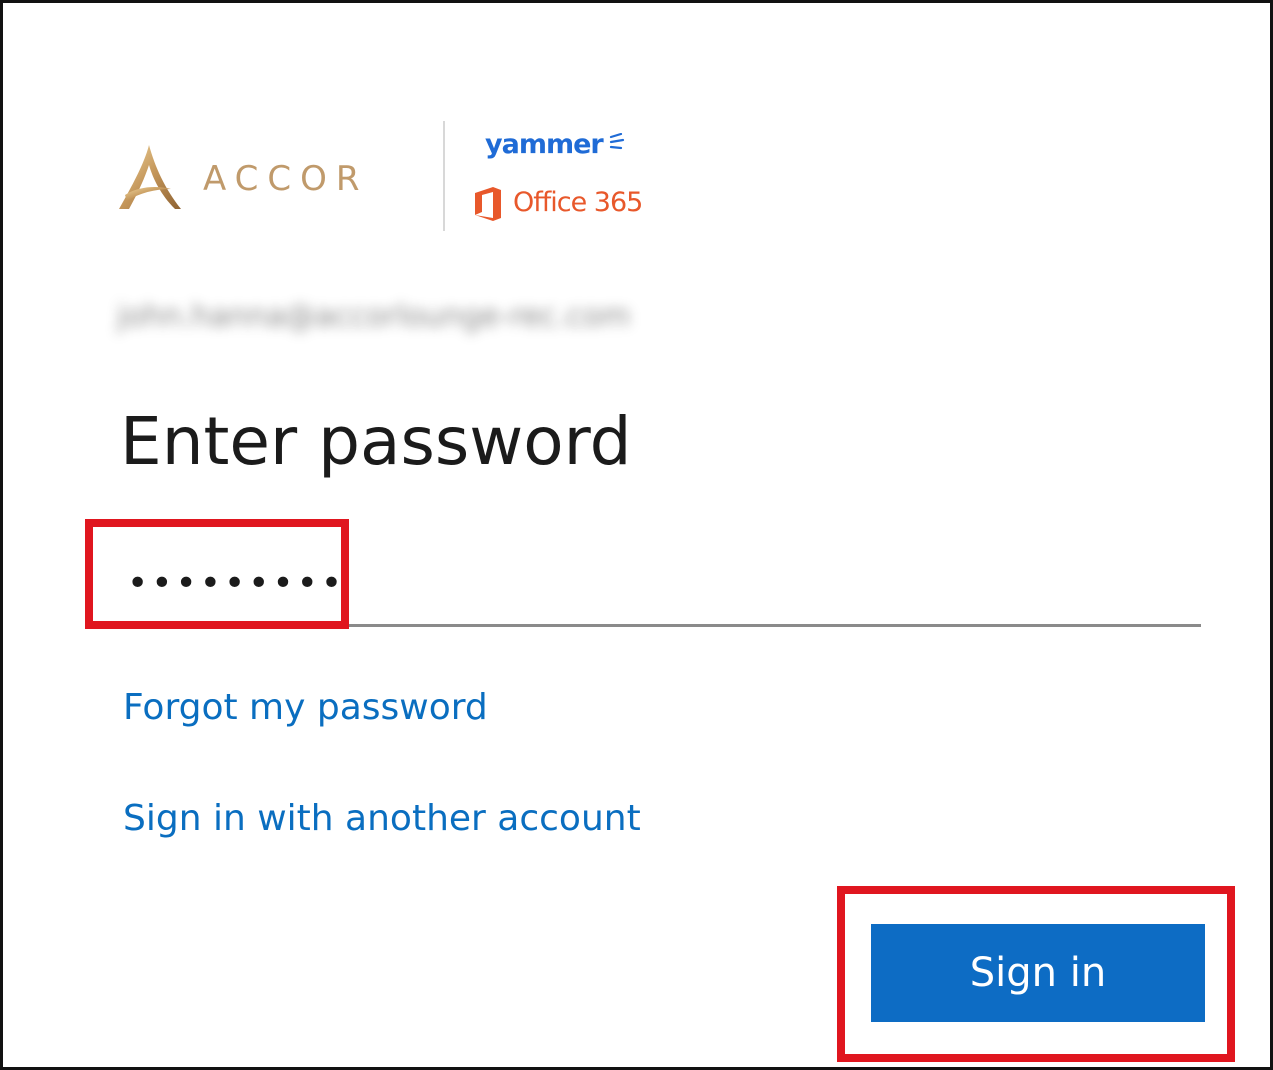  Describe the element at coordinates (286, 179) in the screenshot. I see `accor-wordmark: ACCOR` at that location.